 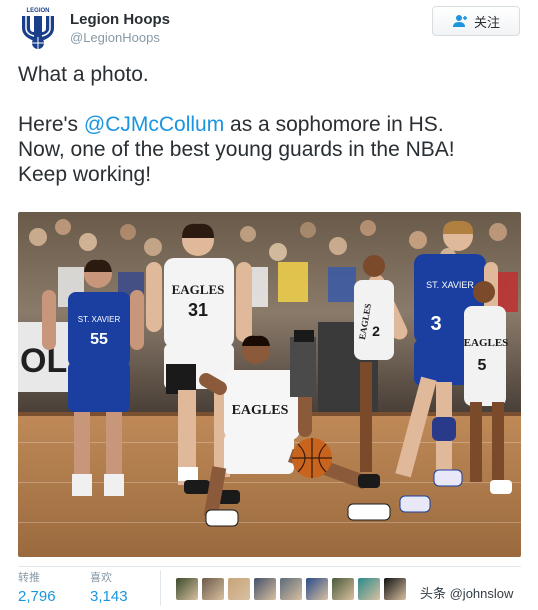 I want to click on liker-avatars, so click(x=291, y=589).